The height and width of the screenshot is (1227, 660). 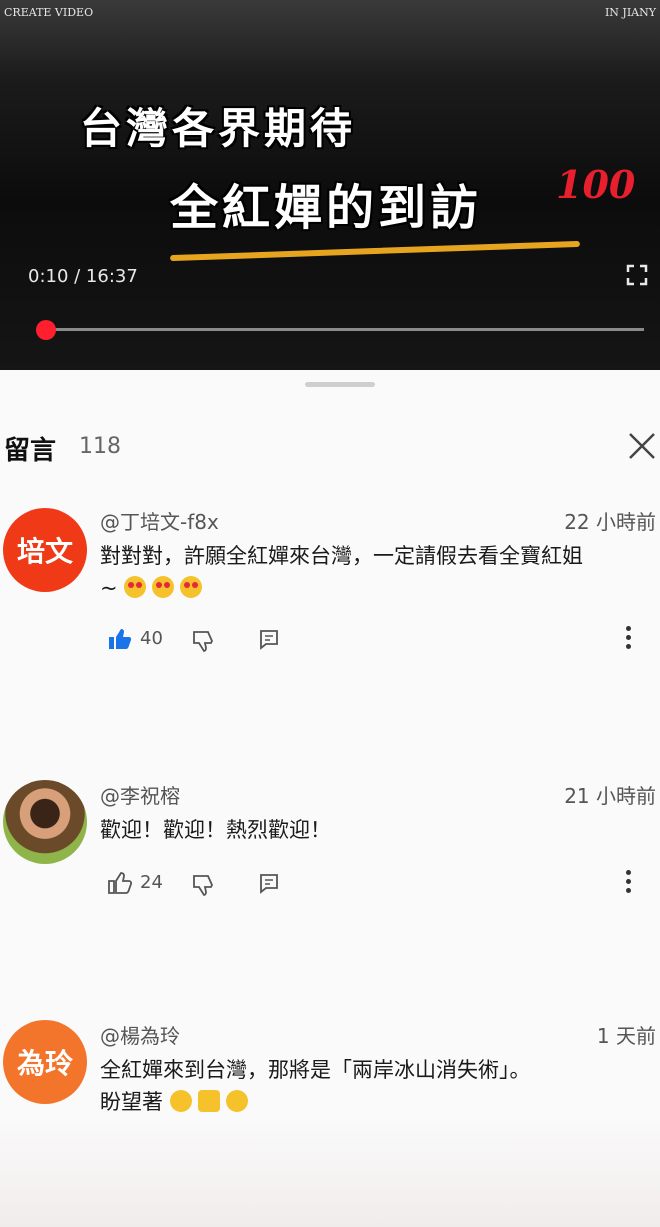 I want to click on comment-text-line: 歡迎！歡迎！熱烈歡迎！, so click(x=215, y=830).